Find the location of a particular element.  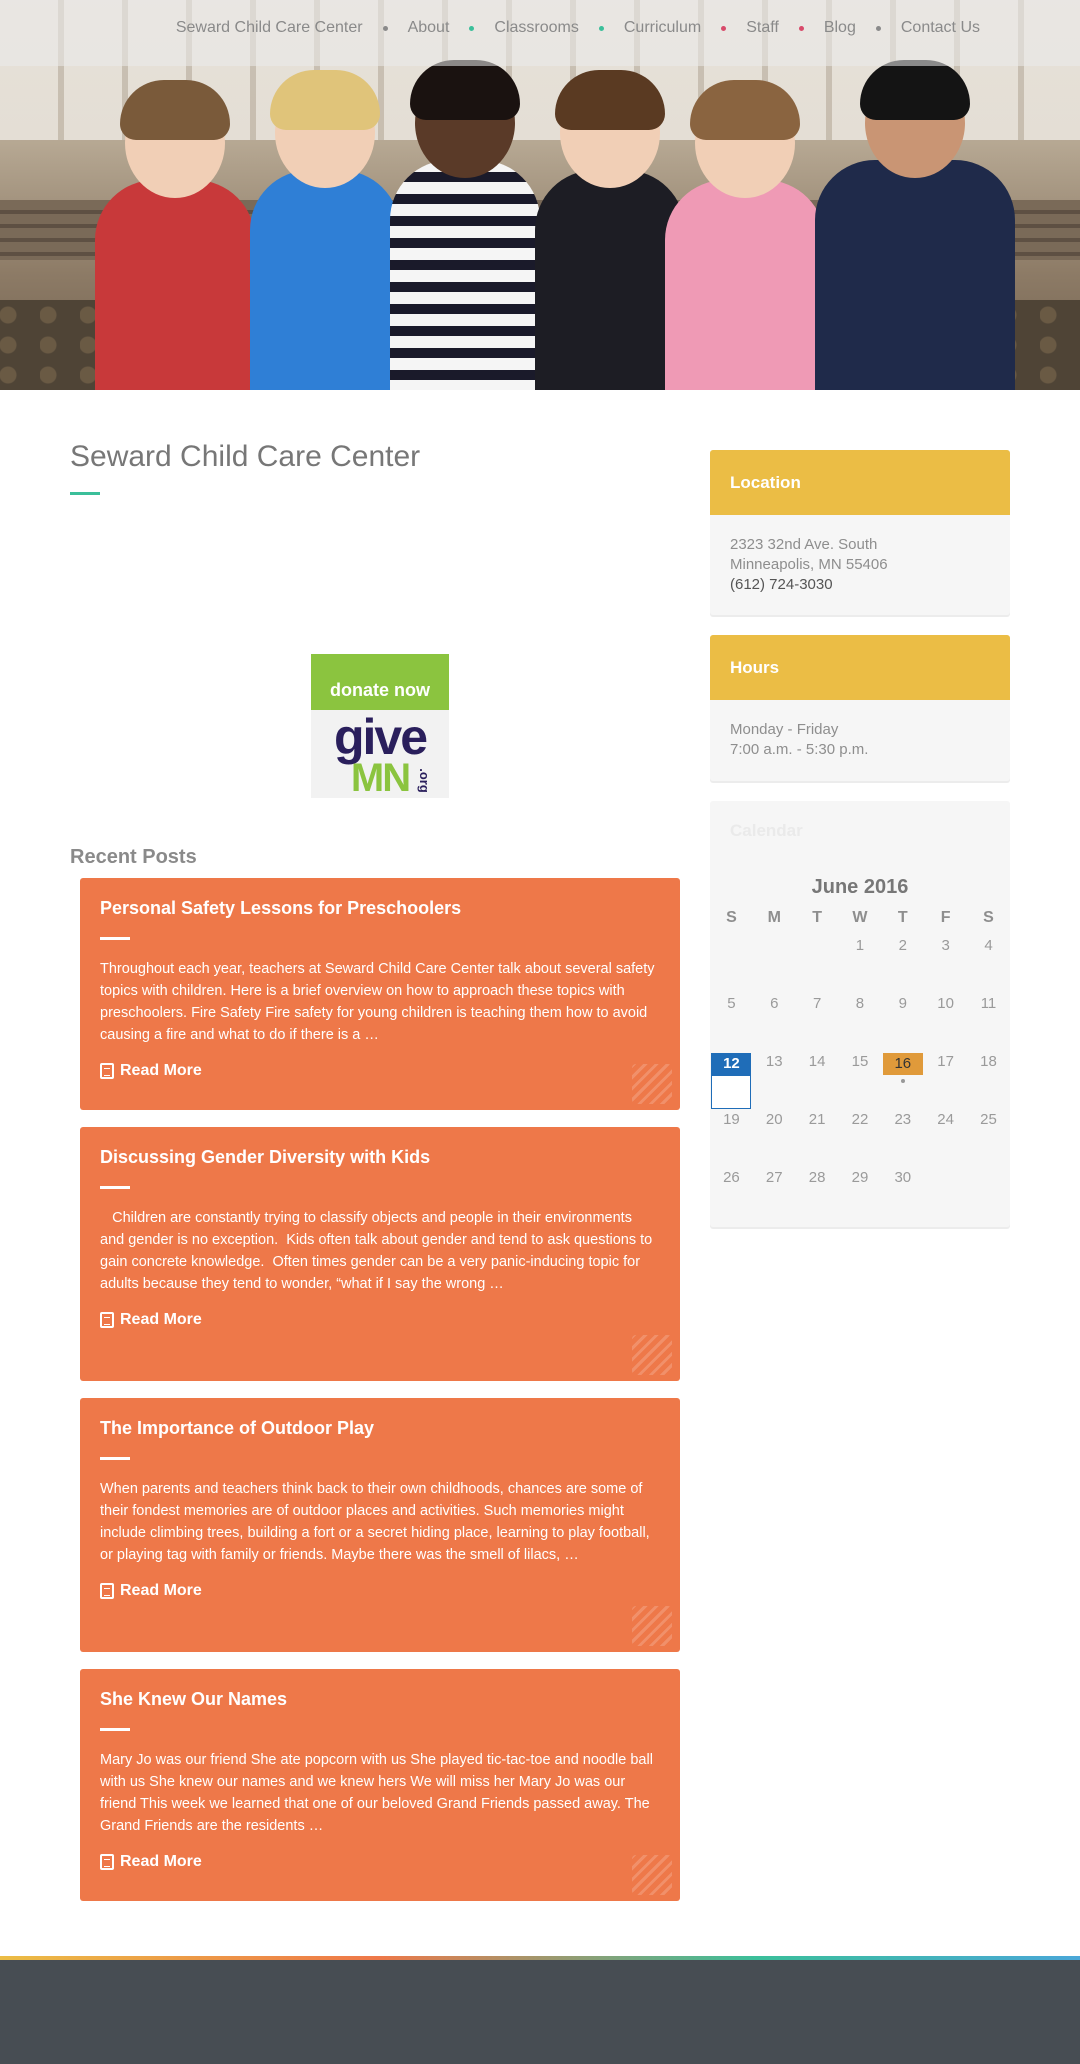

calendar-day: 12 is located at coordinates (731, 1080).